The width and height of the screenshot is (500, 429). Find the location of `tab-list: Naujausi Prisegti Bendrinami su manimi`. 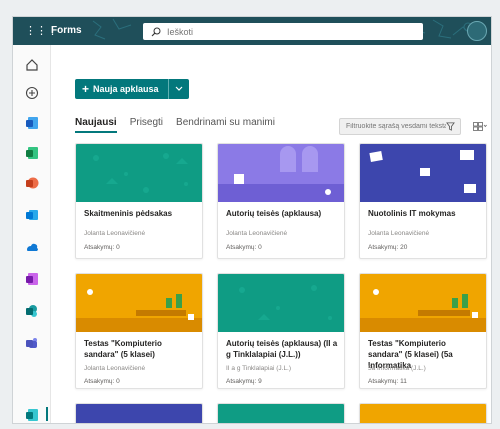

tab-list: Naujausi Prisegti Bendrinami su manimi is located at coordinates (181, 125).